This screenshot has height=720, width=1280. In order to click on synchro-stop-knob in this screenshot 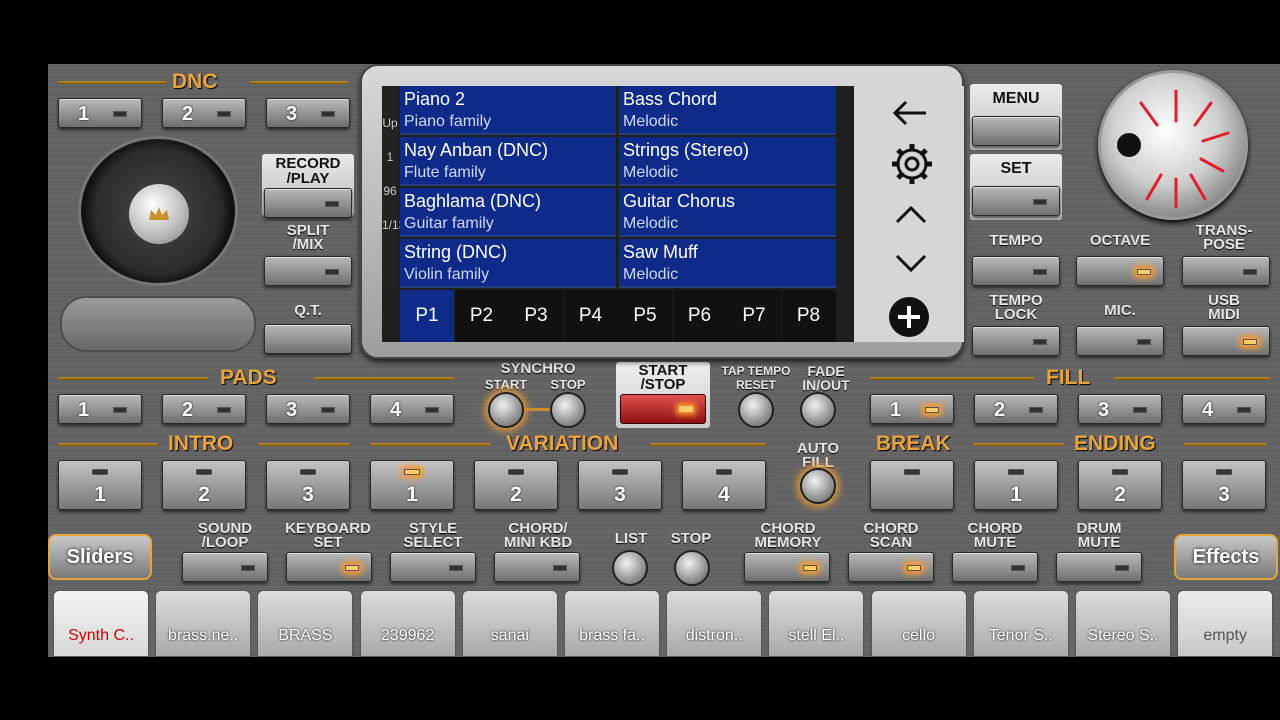, I will do `click(568, 410)`.